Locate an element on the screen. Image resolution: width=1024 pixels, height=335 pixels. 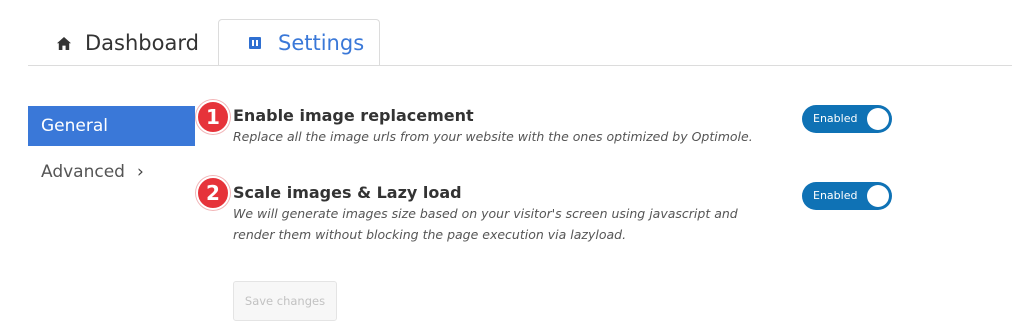
sidebar-item-general: General is located at coordinates (111, 126).